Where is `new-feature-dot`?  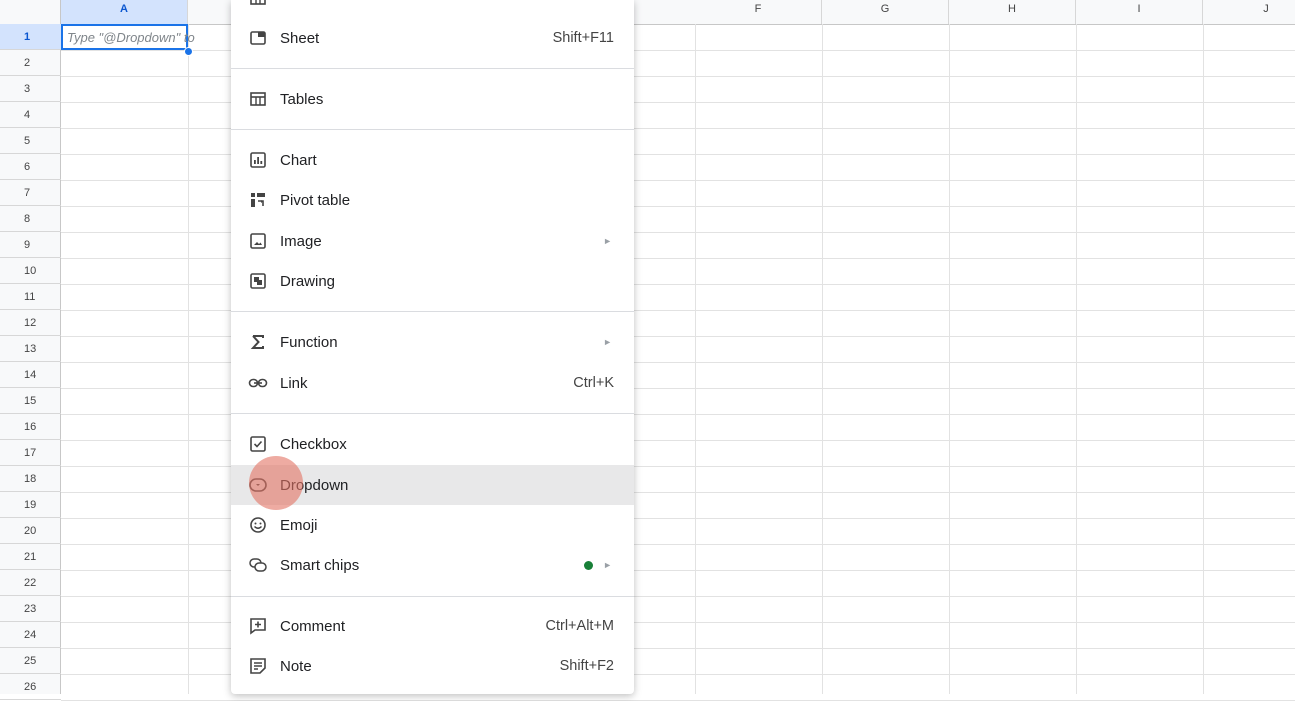
new-feature-dot is located at coordinates (589, 565).